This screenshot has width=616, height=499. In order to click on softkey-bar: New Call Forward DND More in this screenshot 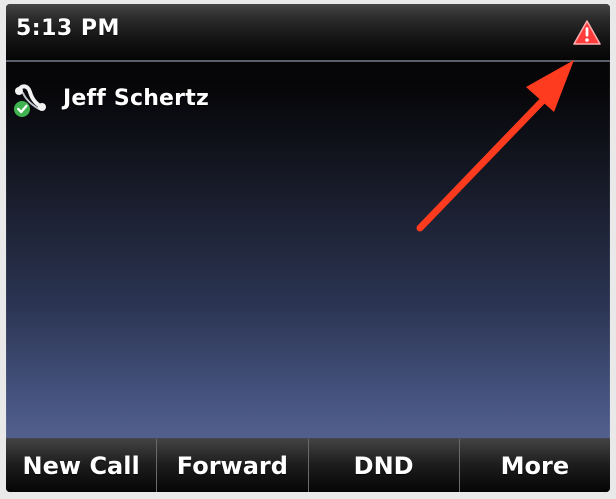, I will do `click(308, 465)`.